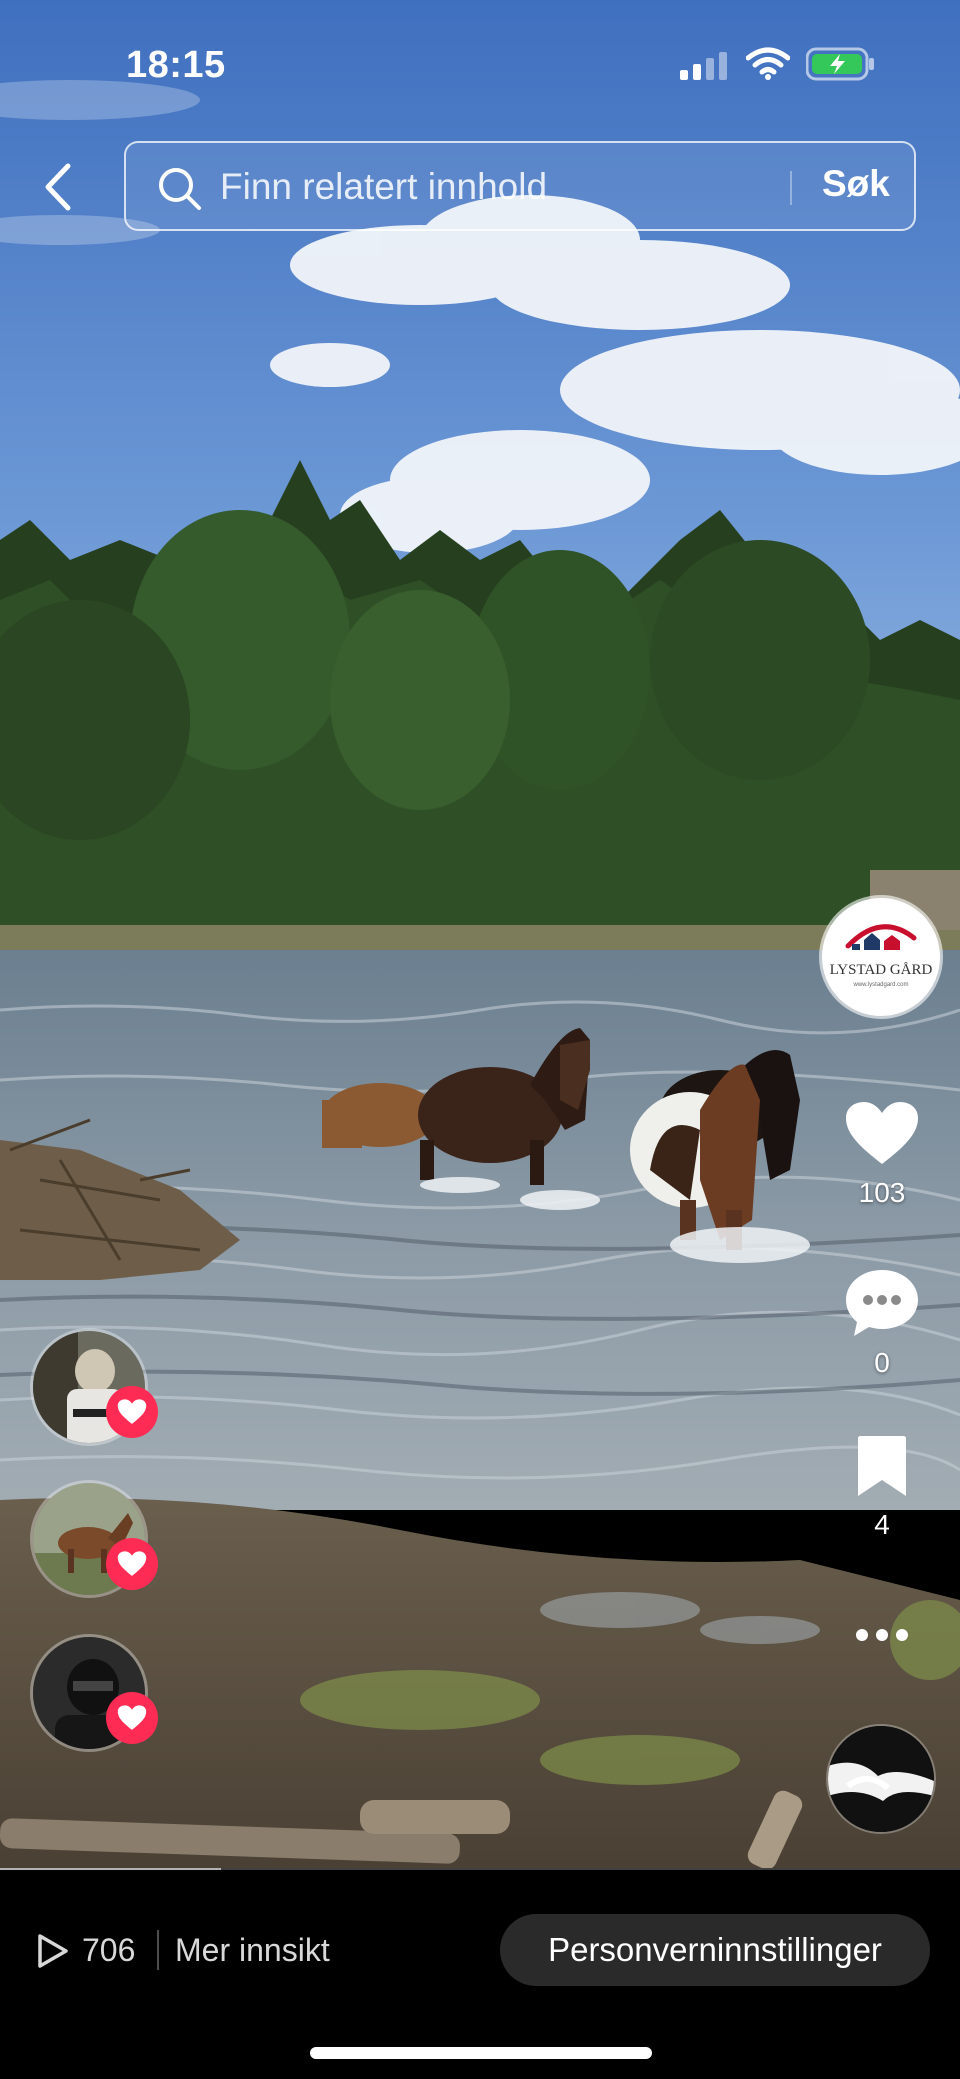 The image size is (960, 2079). What do you see at coordinates (881, 970) in the screenshot?
I see `creator-brand-name: LYSTAD GÅRD` at bounding box center [881, 970].